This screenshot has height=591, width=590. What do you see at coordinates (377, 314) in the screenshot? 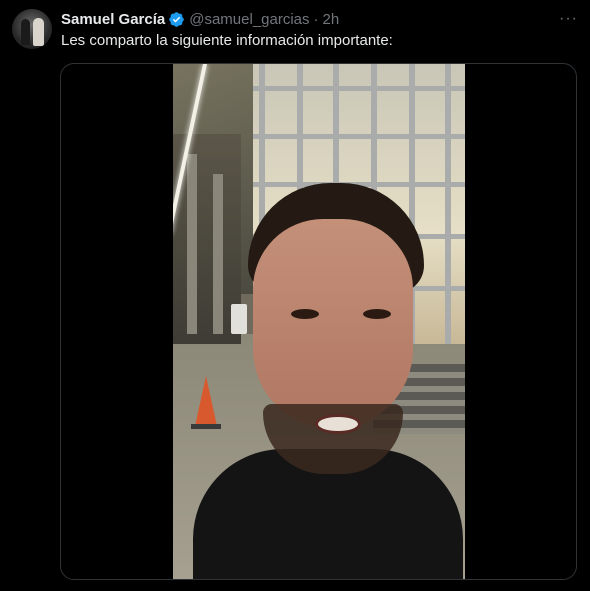
I see `right-eye` at bounding box center [377, 314].